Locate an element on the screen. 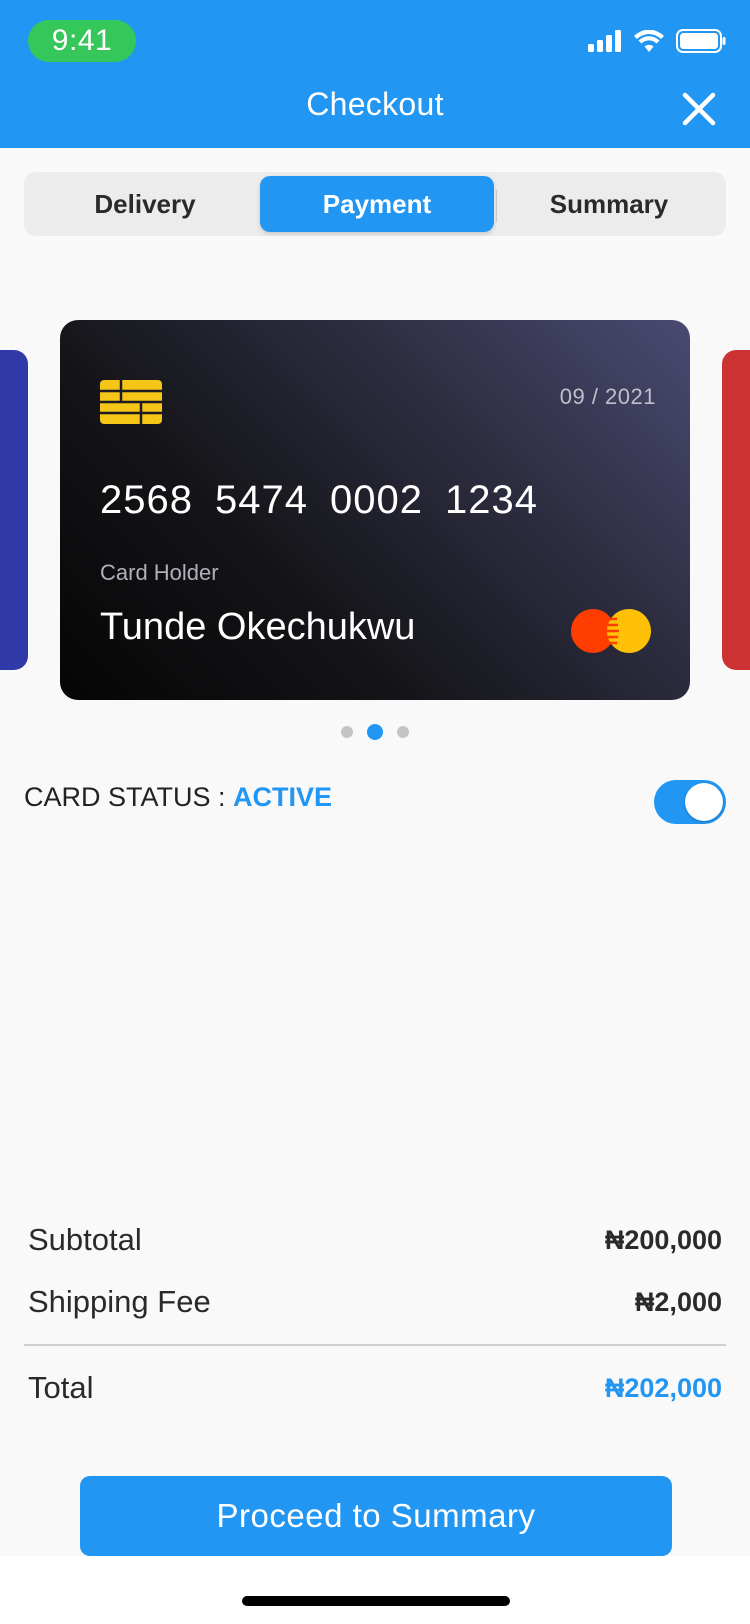 The width and height of the screenshot is (750, 1624). wifi-icon is located at coordinates (649, 41).